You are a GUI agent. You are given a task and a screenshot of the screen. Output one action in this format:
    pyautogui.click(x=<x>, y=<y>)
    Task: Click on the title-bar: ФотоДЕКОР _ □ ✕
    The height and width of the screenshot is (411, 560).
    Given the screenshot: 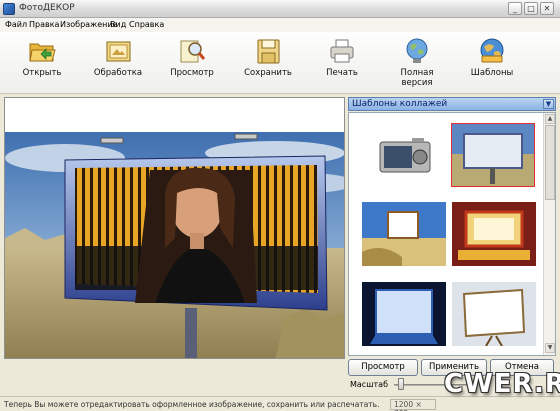 What is the action you would take?
    pyautogui.click(x=280, y=9)
    